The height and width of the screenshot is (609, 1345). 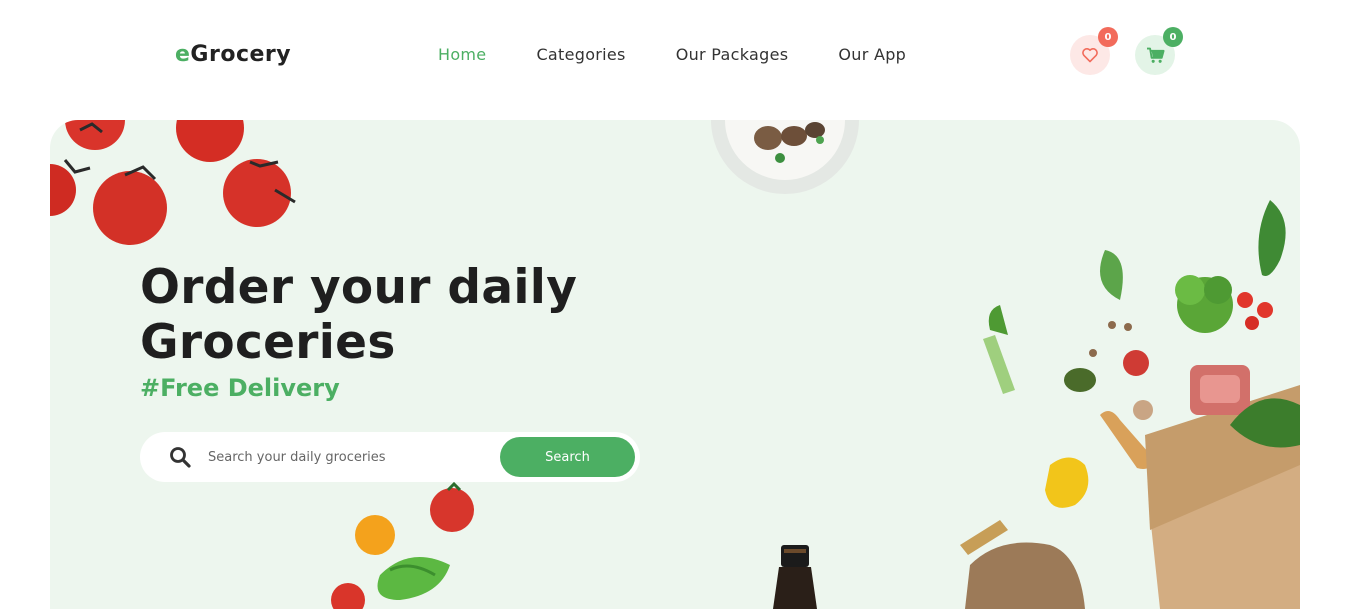 What do you see at coordinates (402, 545) in the screenshot?
I see `falling-vegetables-image` at bounding box center [402, 545].